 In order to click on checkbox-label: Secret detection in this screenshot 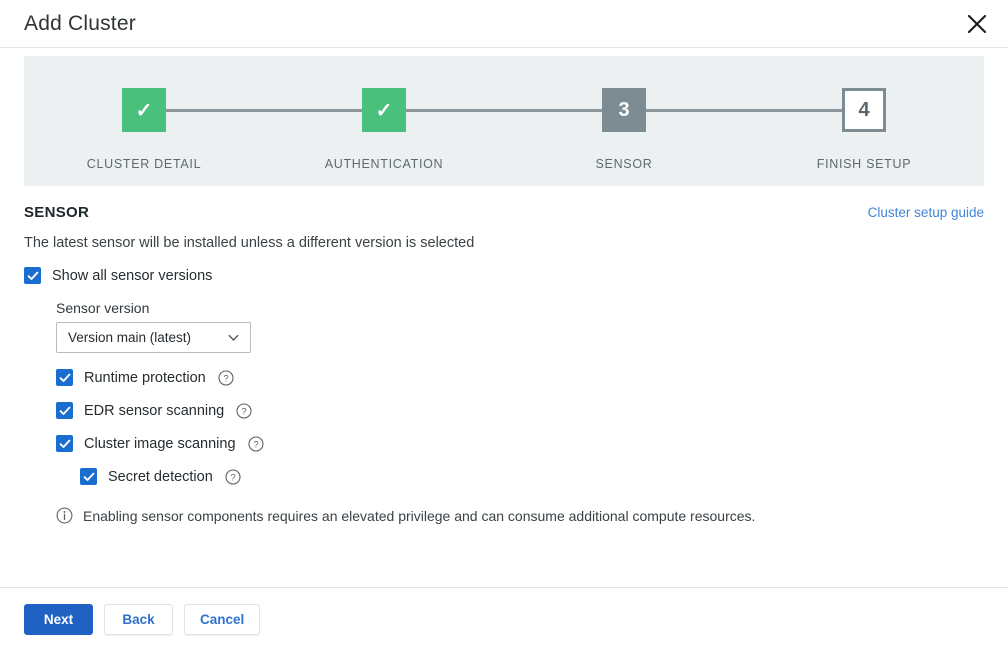, I will do `click(160, 476)`.